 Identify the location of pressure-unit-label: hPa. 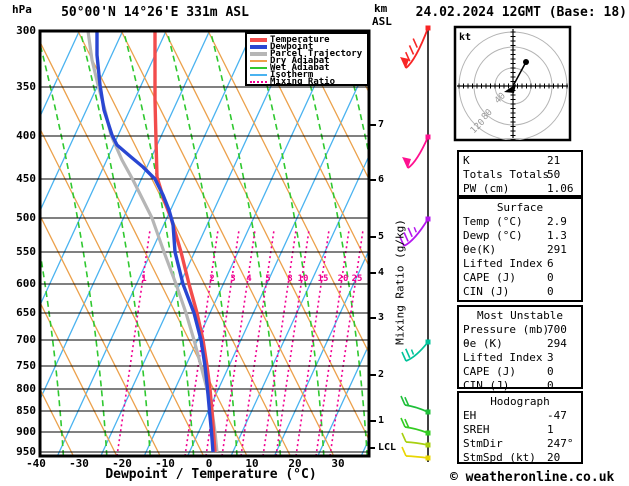
(22, 9).